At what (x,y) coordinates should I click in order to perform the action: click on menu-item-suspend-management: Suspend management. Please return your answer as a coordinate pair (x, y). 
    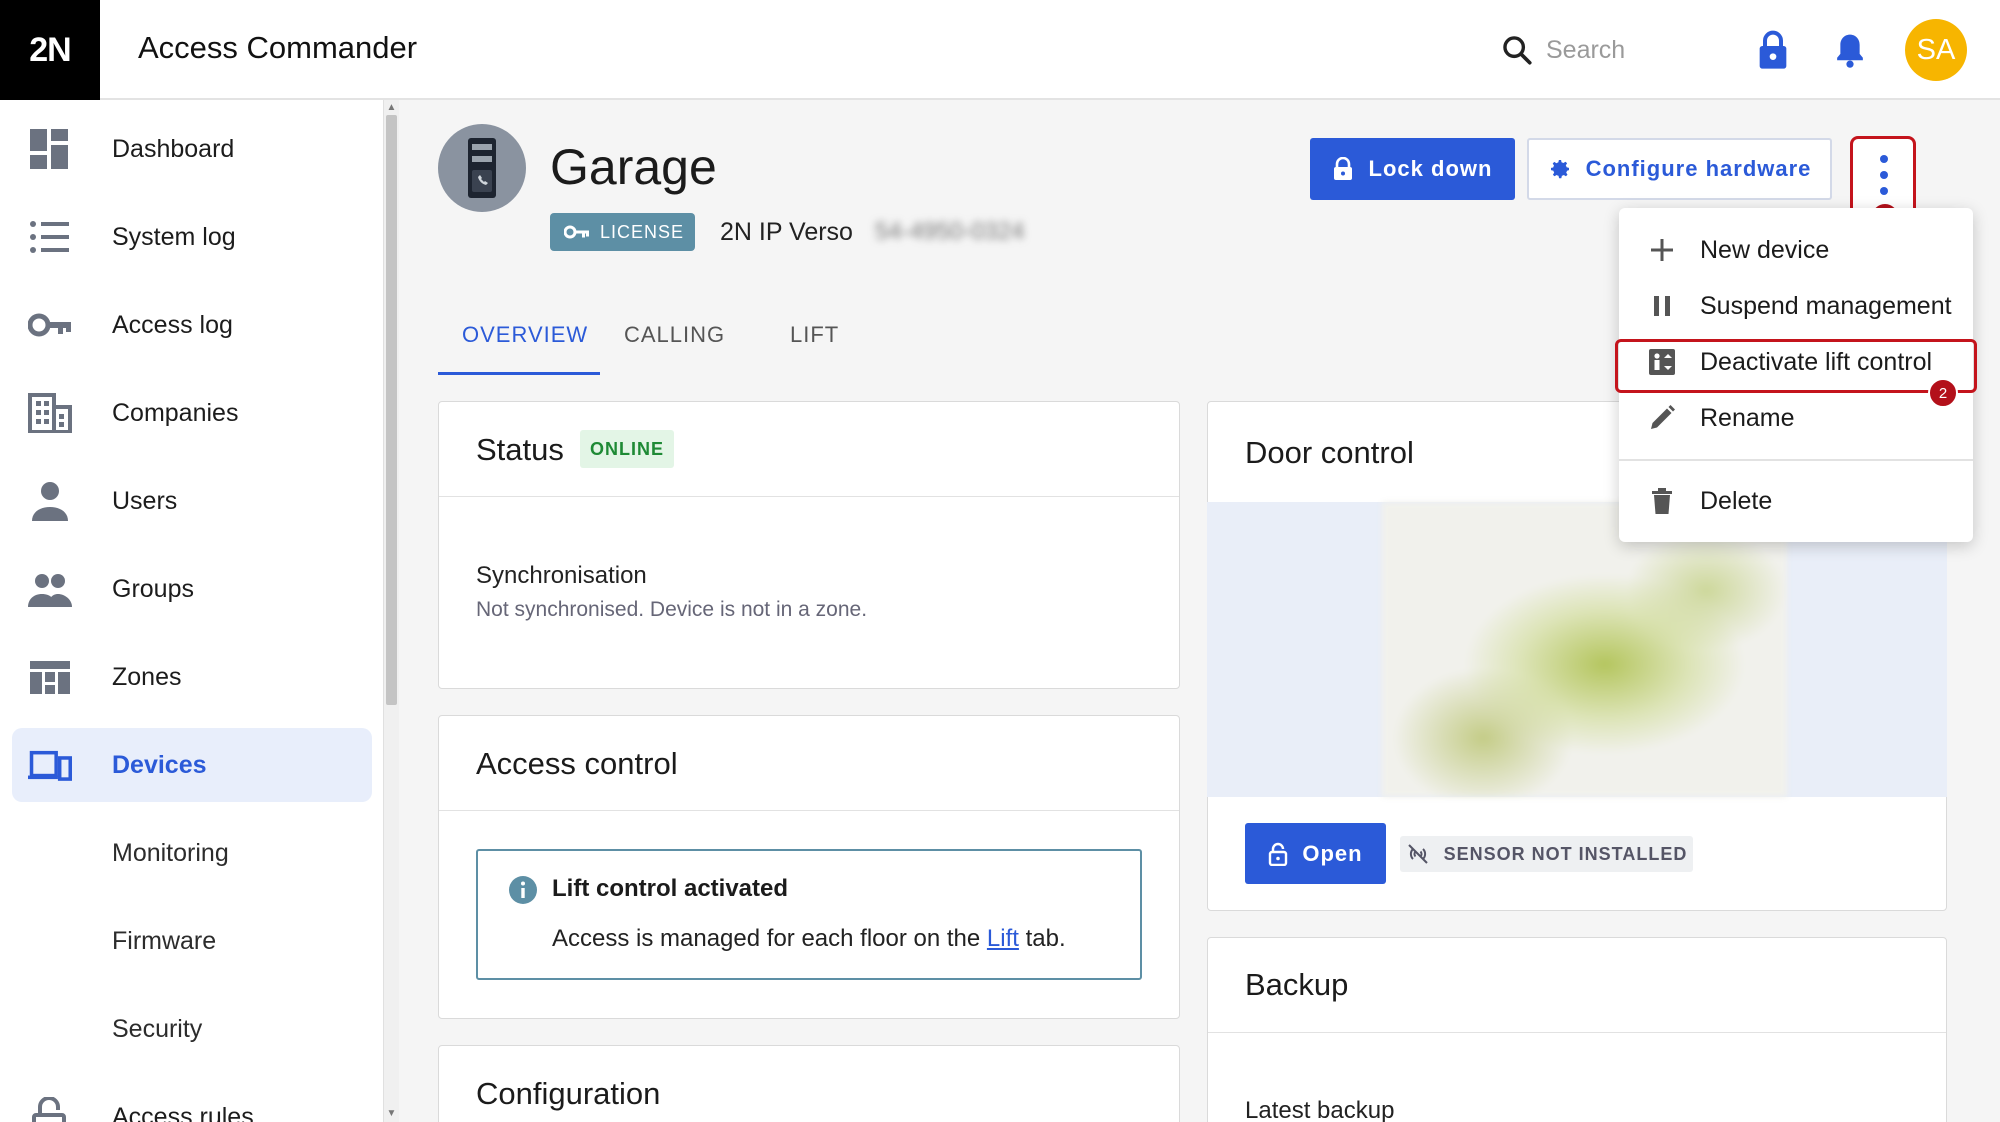
    Looking at the image, I should click on (1796, 306).